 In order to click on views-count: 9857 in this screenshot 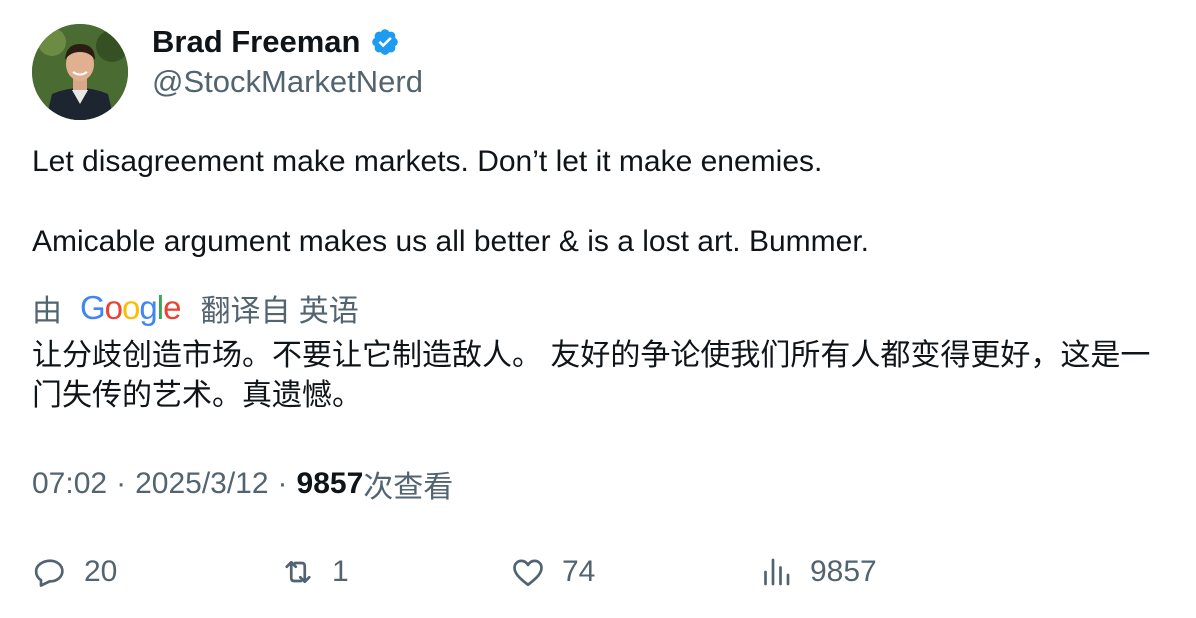, I will do `click(330, 483)`.